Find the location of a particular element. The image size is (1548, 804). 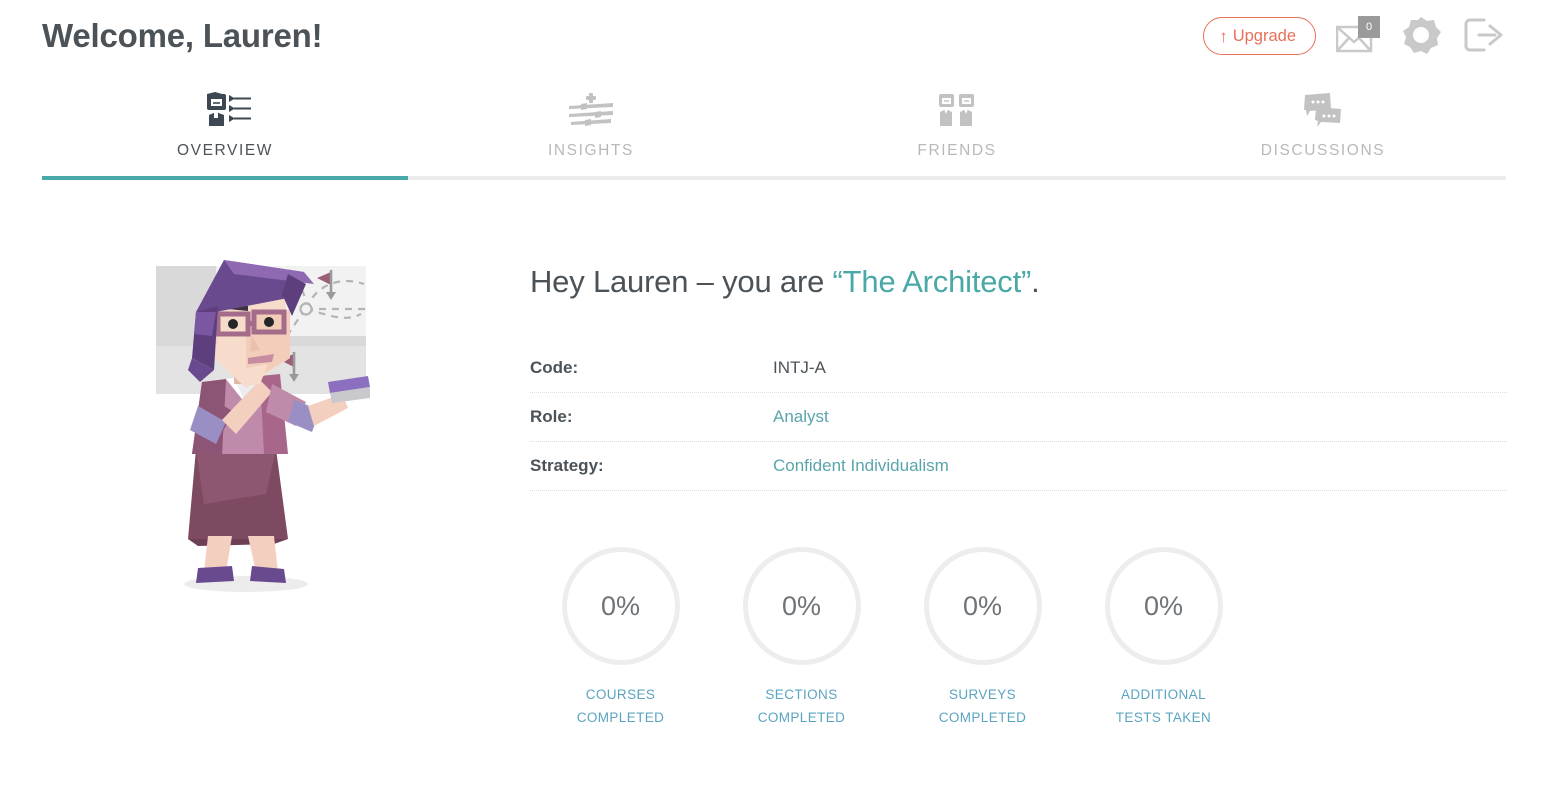

stat-sections-percent: 0% is located at coordinates (801, 605).